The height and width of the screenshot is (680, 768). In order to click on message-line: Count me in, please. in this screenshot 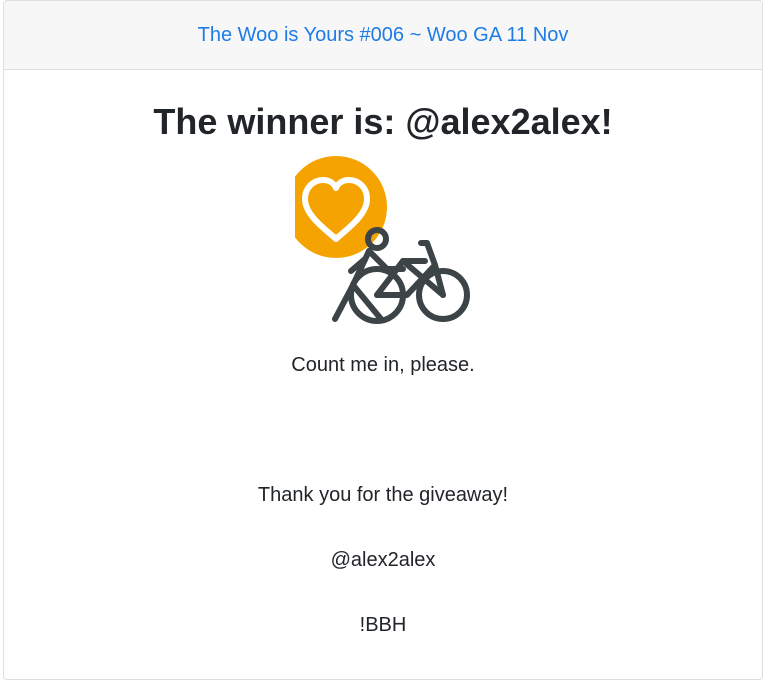, I will do `click(383, 365)`.